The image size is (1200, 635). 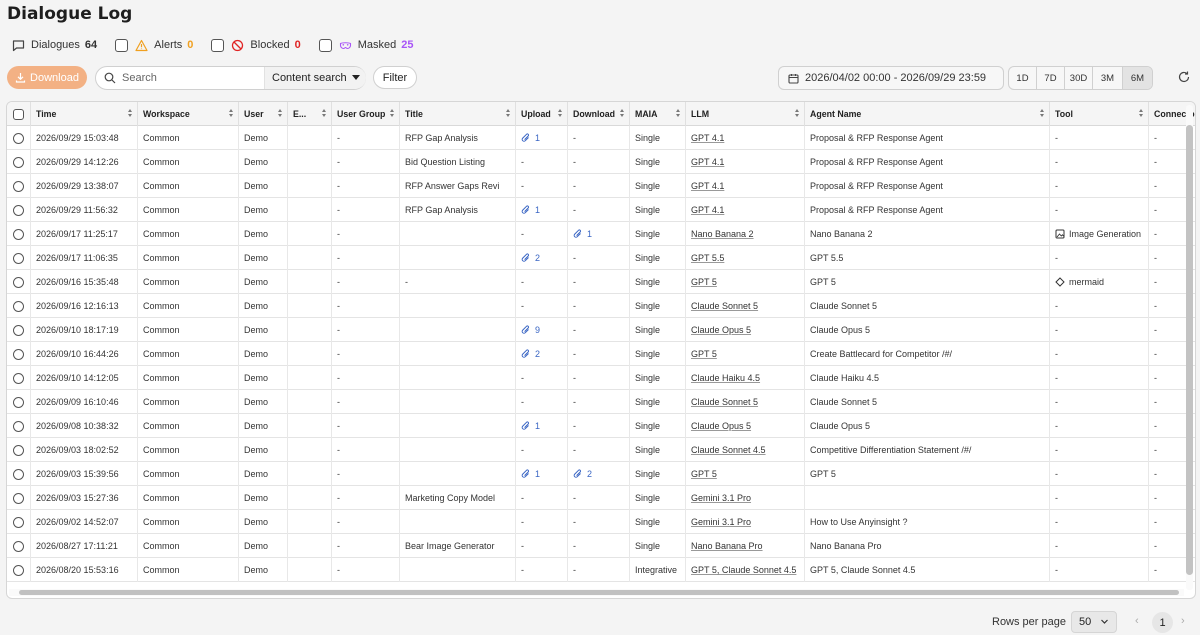 What do you see at coordinates (724, 402) in the screenshot?
I see `cell-llm-text: Claude Sonnet 5` at bounding box center [724, 402].